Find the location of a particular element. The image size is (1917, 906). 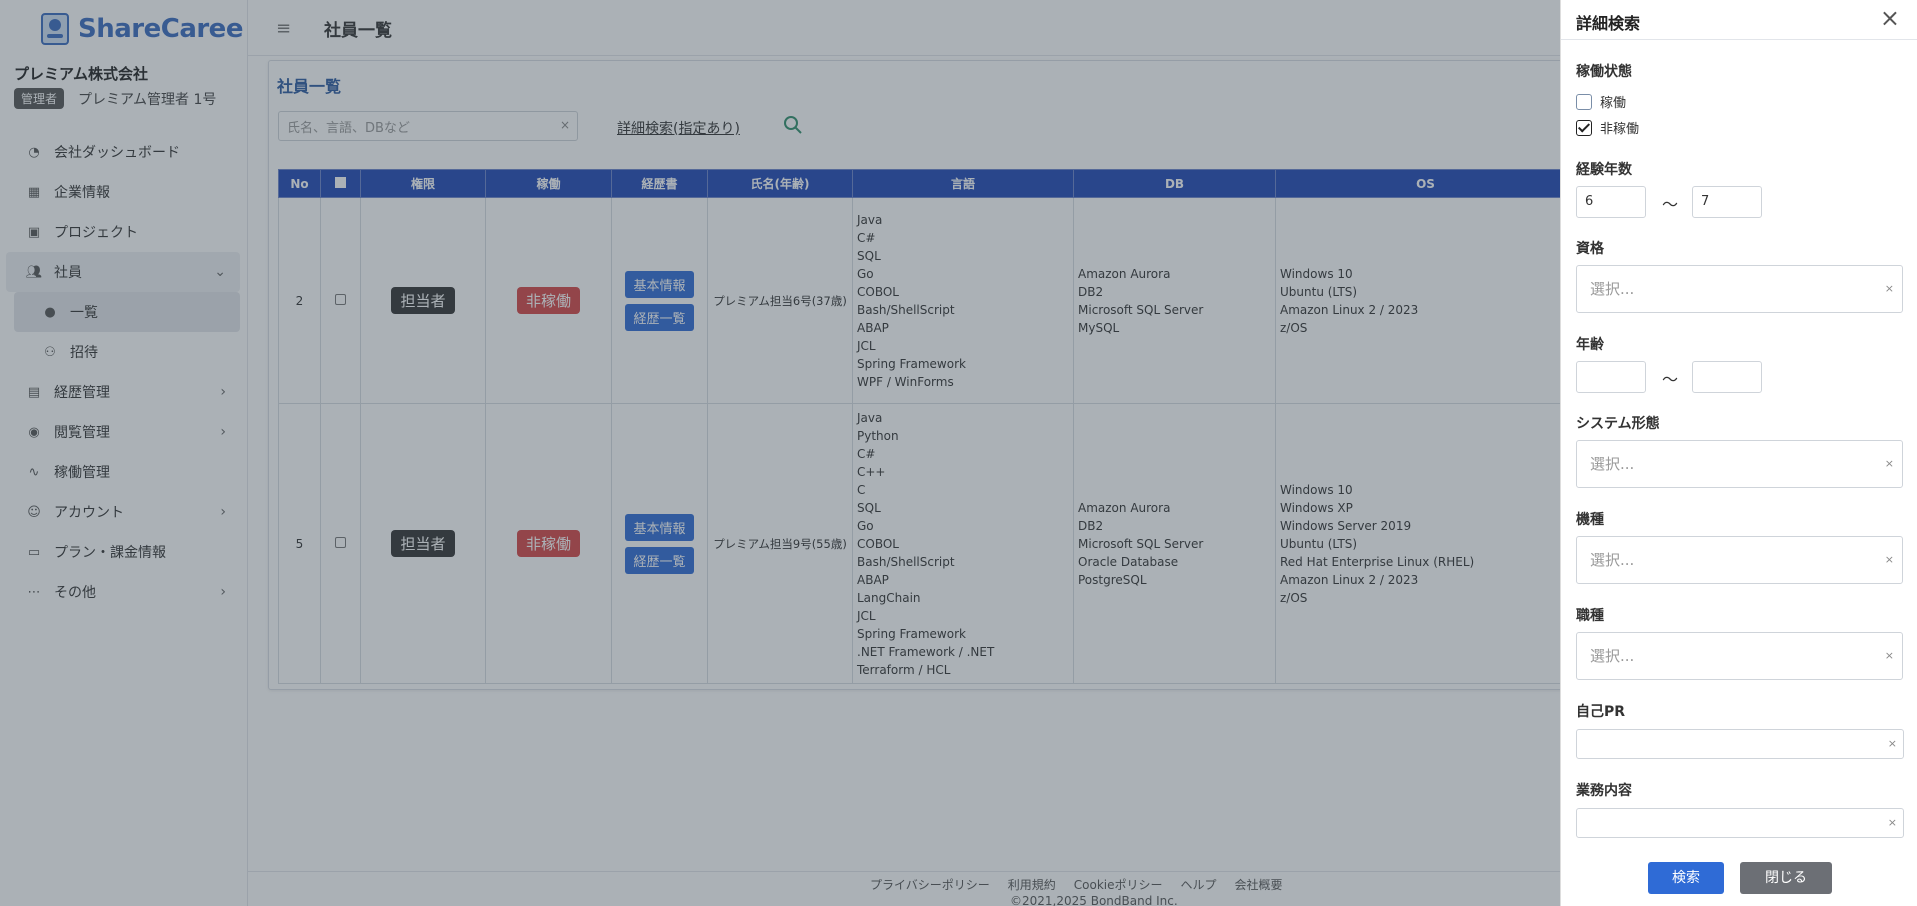

checkbox-label: 非稼働 is located at coordinates (1620, 129).